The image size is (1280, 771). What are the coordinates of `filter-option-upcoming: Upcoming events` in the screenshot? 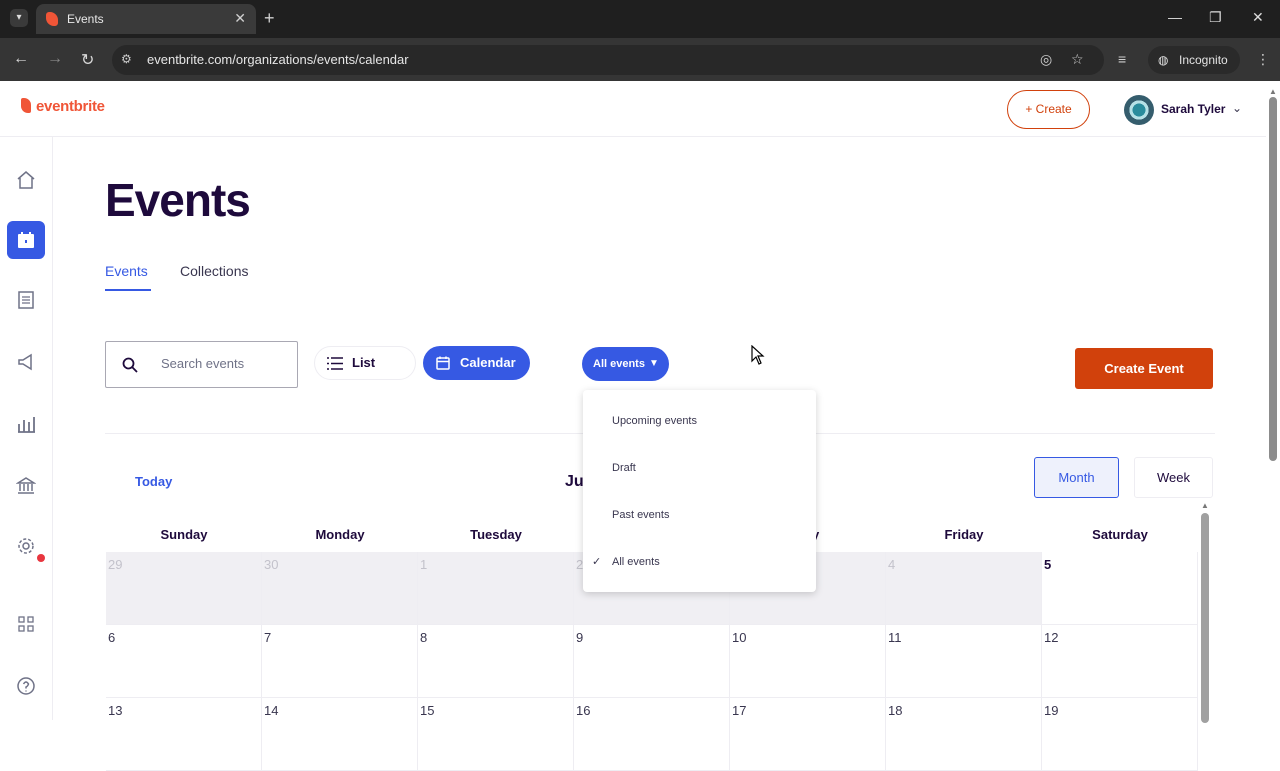 It's located at (654, 421).